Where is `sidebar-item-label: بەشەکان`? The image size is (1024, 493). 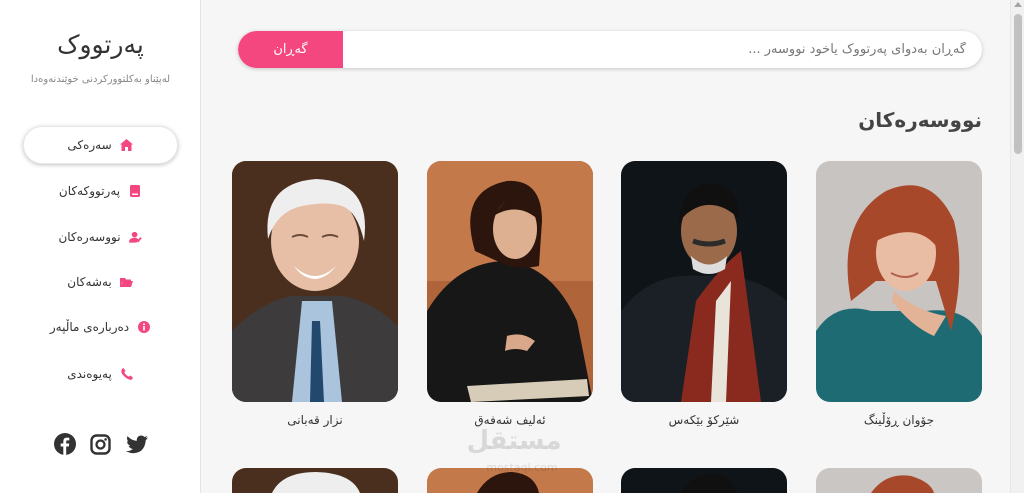
sidebar-item-label: بەشەکان is located at coordinates (89, 282).